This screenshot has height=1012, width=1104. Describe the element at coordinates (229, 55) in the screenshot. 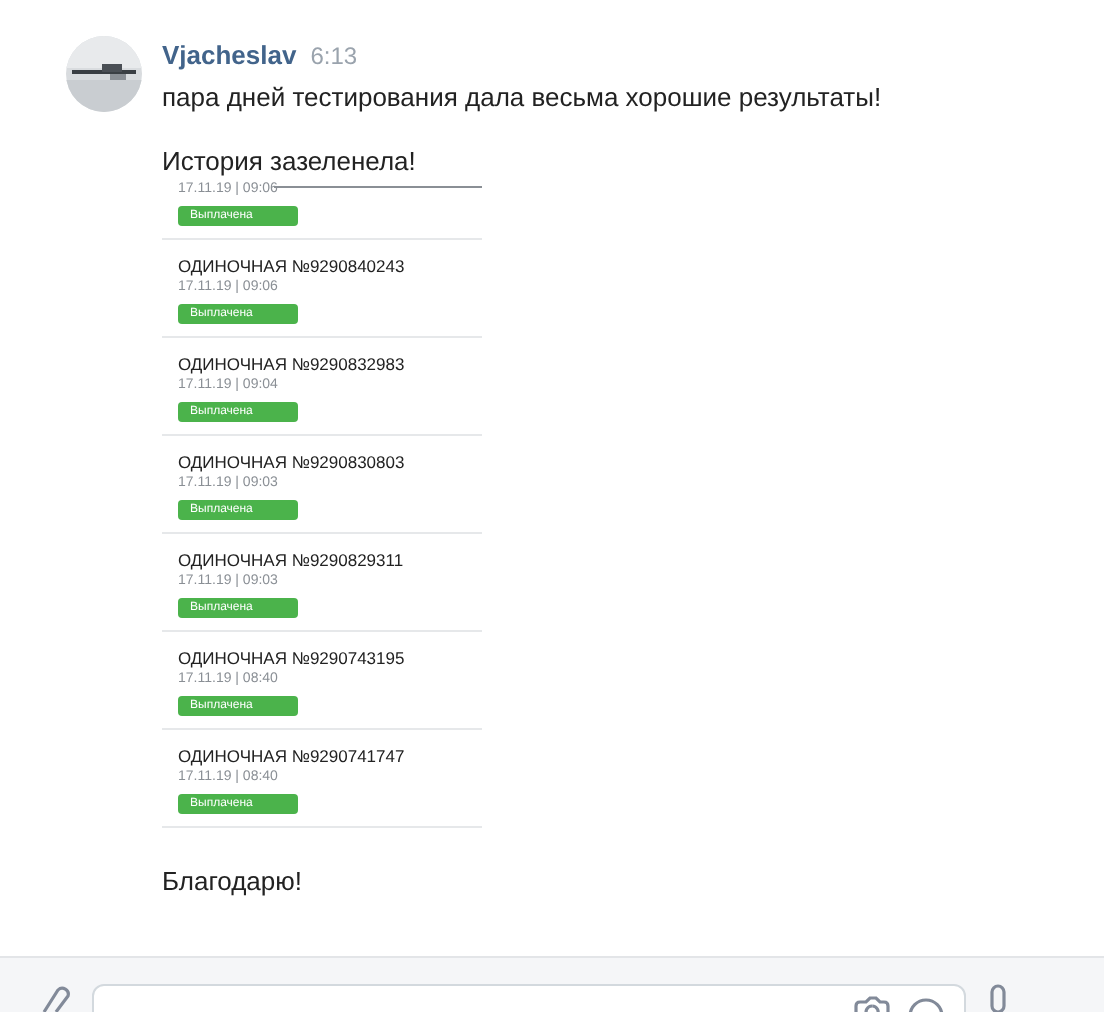

I see `author-name: Vjacheslav` at that location.